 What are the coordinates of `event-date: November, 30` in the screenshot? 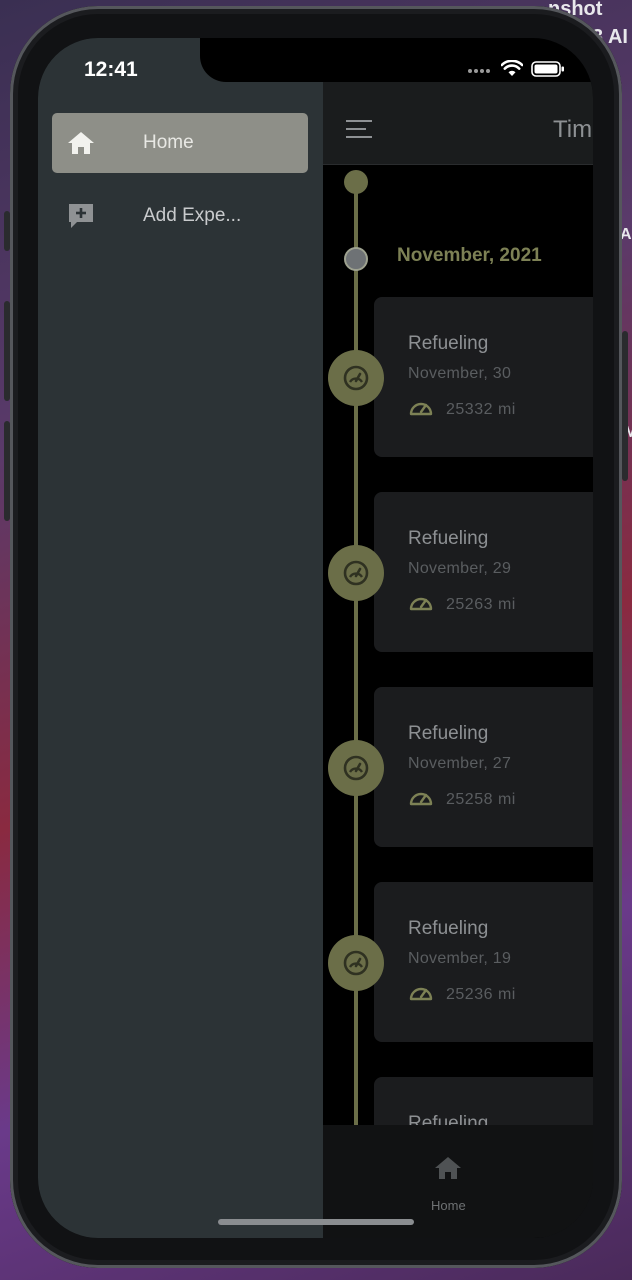 It's located at (460, 373).